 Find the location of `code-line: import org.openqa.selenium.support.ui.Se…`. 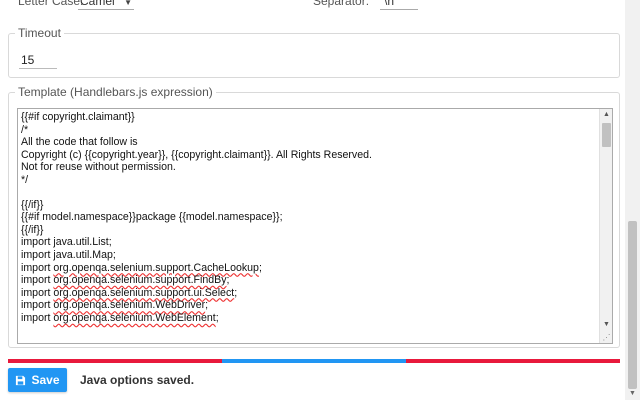

code-line: import org.openqa.selenium.support.ui.Se… is located at coordinates (129, 292).